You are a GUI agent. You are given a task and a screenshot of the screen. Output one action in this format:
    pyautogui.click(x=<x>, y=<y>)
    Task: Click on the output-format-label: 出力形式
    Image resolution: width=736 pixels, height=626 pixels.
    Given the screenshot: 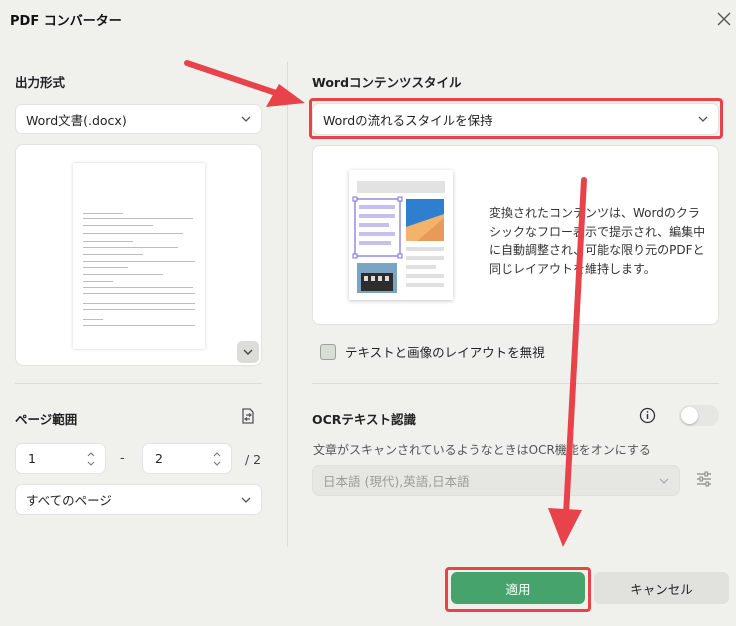 What is the action you would take?
    pyautogui.click(x=40, y=82)
    